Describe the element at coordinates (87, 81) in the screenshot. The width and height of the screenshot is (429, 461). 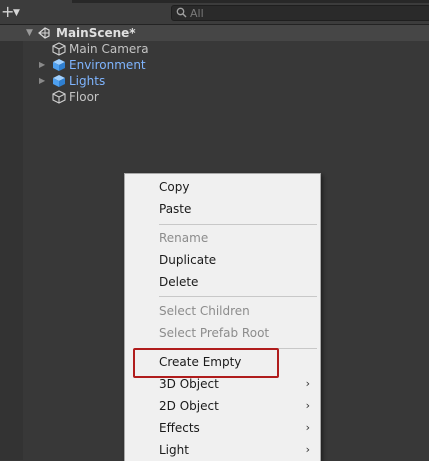
I see `item-label: Lights` at that location.